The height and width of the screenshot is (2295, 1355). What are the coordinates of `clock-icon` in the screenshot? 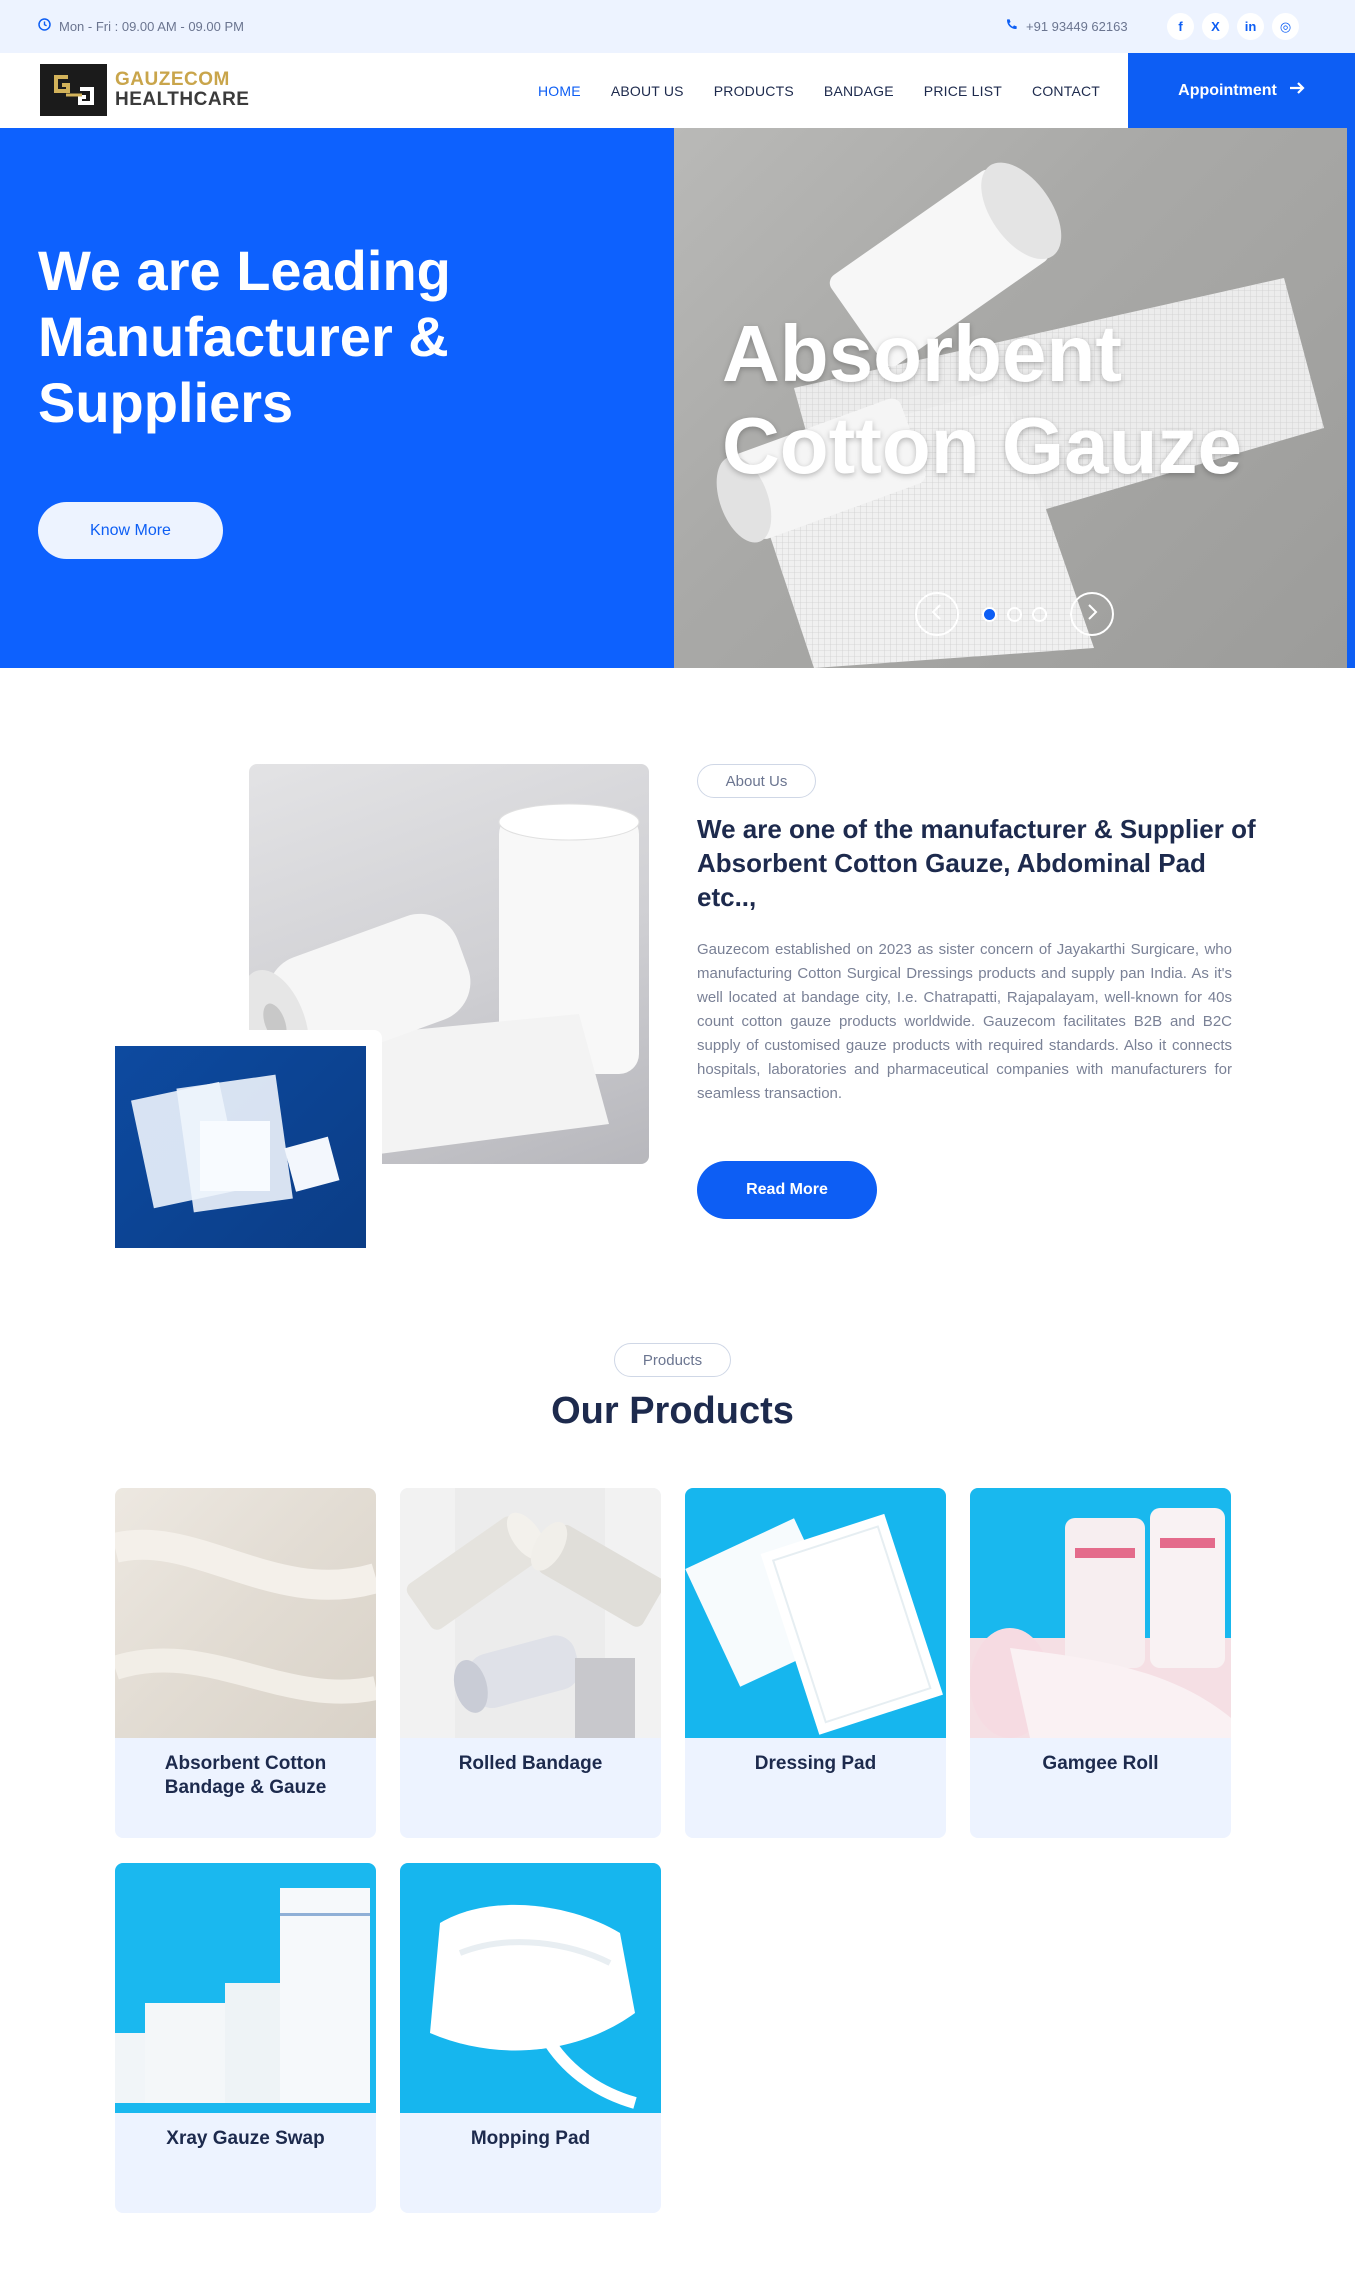 It's located at (44, 26).